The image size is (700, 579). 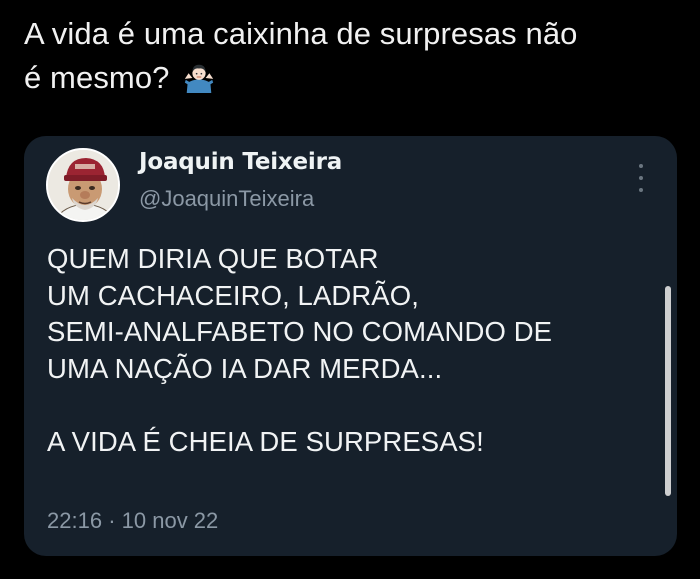 What do you see at coordinates (97, 77) in the screenshot?
I see `post-text-line-2: é mesmo?` at bounding box center [97, 77].